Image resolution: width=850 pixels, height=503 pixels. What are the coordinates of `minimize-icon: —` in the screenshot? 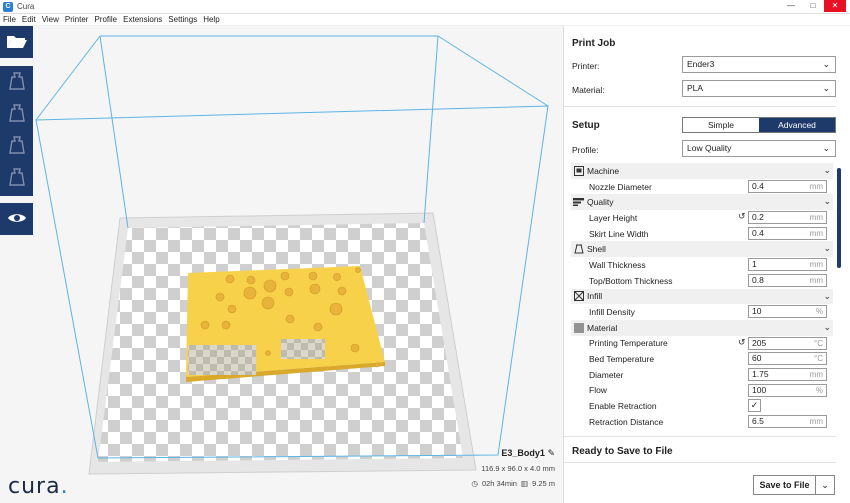 It's located at (791, 6).